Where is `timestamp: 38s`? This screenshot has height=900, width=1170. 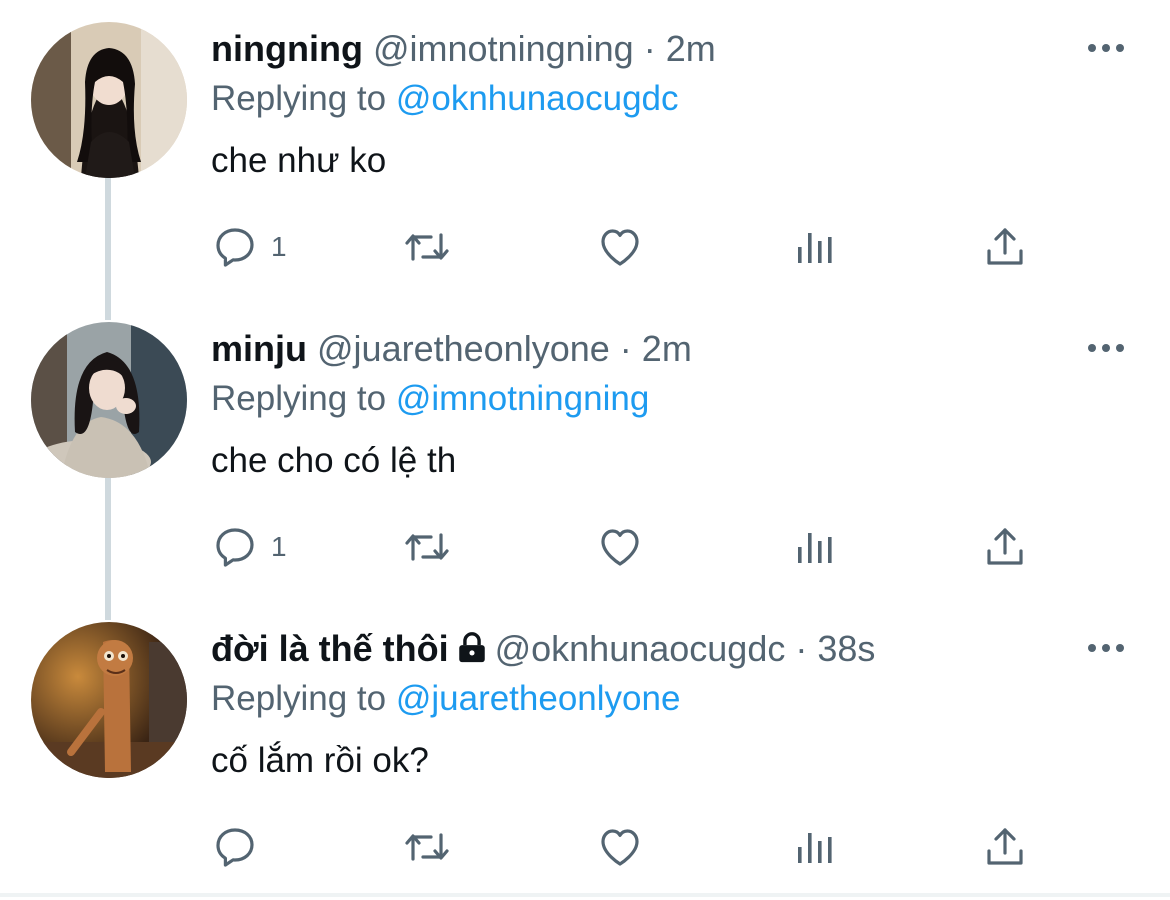
timestamp: 38s is located at coordinates (846, 648).